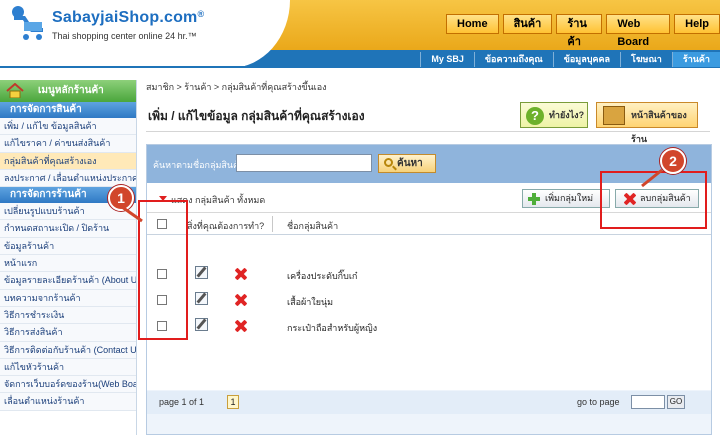  Describe the element at coordinates (68, 367) in the screenshot. I see `sidebar-item-store-header: แก้ไขหัวร้านค้า` at that location.